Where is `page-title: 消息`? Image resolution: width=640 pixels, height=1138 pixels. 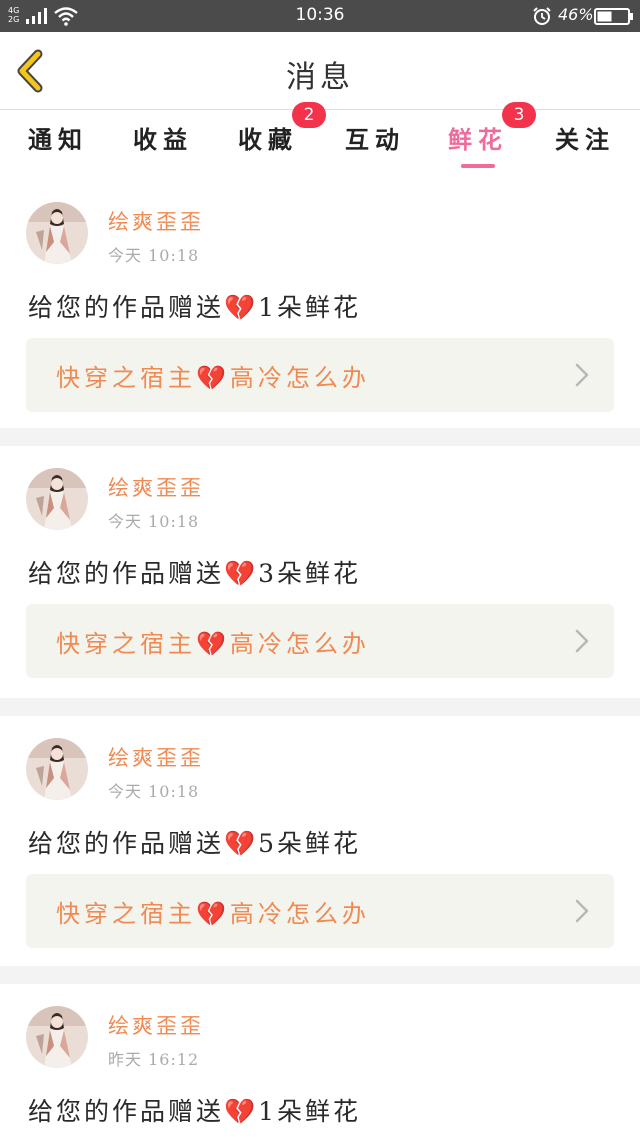 page-title: 消息 is located at coordinates (320, 77).